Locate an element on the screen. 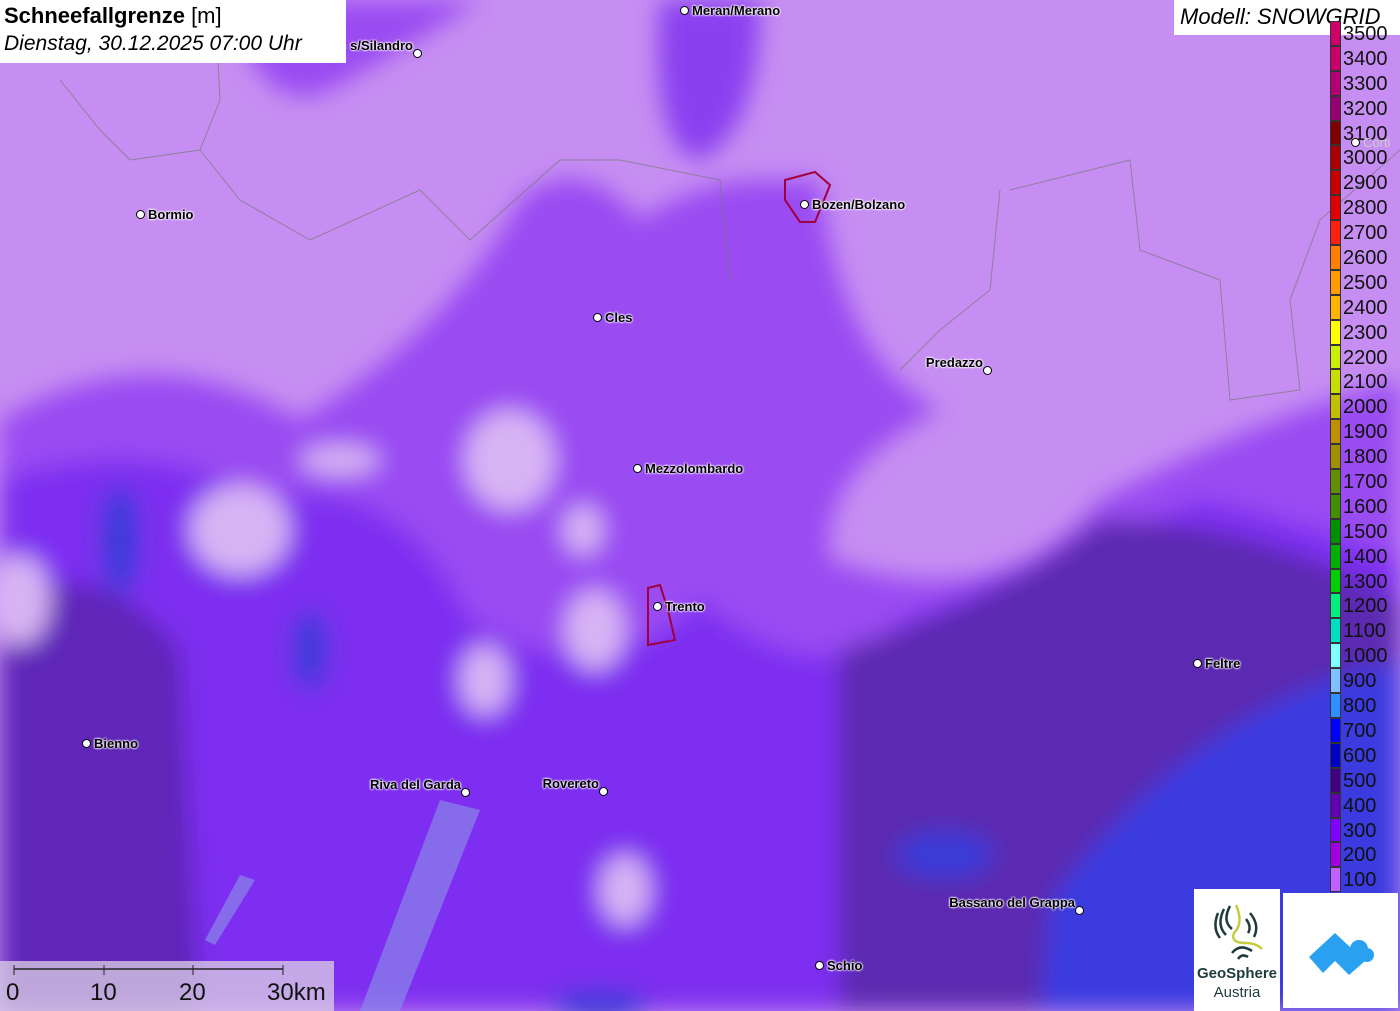  legend-entry: 2700 is located at coordinates (1365, 233).